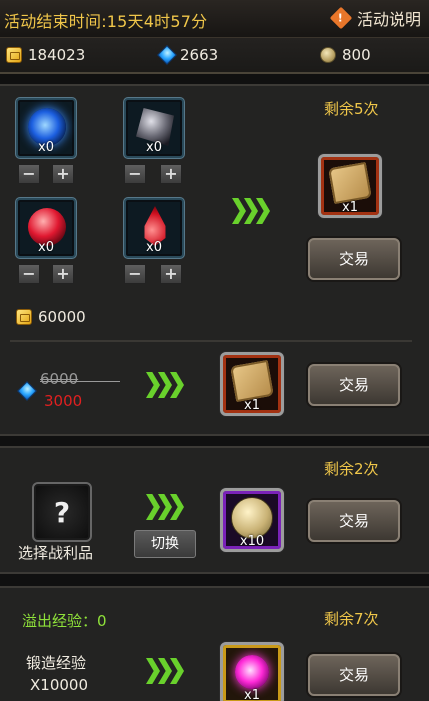  I want to click on remaining-count: 剩余2次, so click(351, 469).